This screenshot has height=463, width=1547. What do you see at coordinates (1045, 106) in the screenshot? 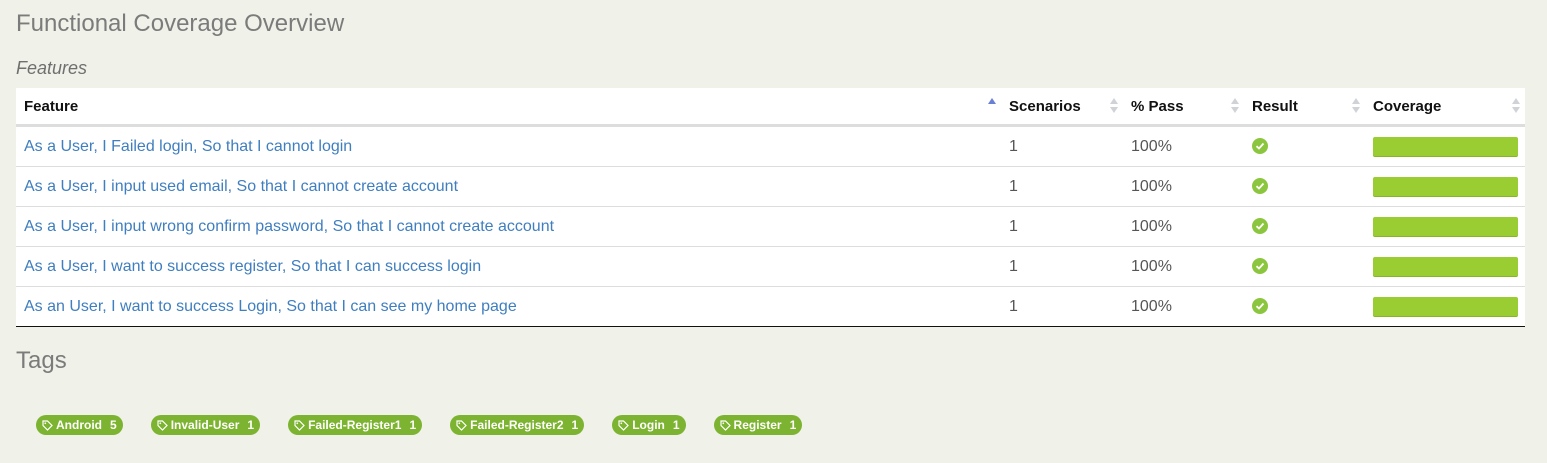
I see `column-header-label: Scenarios` at bounding box center [1045, 106].